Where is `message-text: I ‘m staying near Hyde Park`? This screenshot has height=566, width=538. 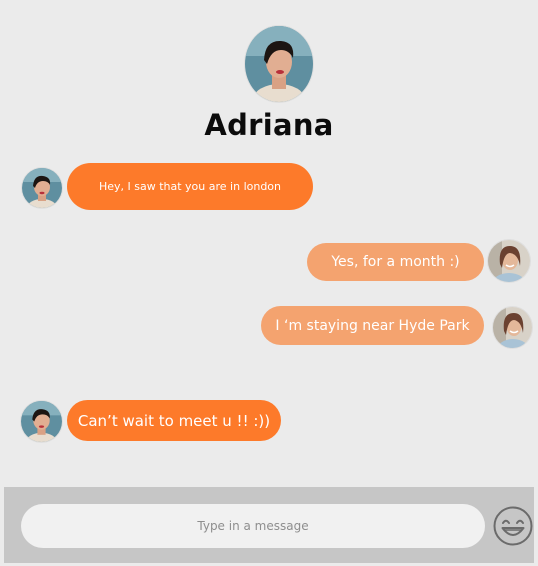 message-text: I ‘m staying near Hyde Park is located at coordinates (372, 325).